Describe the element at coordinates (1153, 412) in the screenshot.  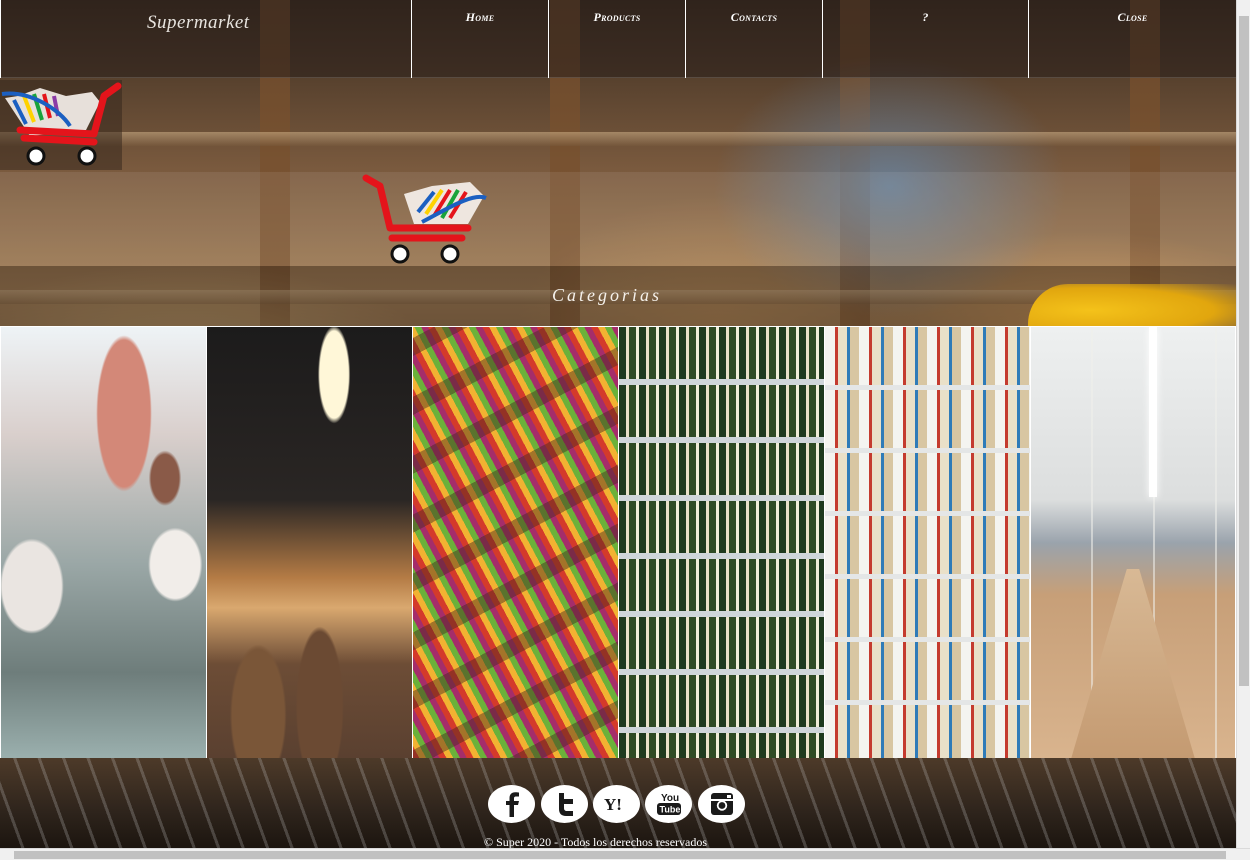
I see `ceiling-light` at that location.